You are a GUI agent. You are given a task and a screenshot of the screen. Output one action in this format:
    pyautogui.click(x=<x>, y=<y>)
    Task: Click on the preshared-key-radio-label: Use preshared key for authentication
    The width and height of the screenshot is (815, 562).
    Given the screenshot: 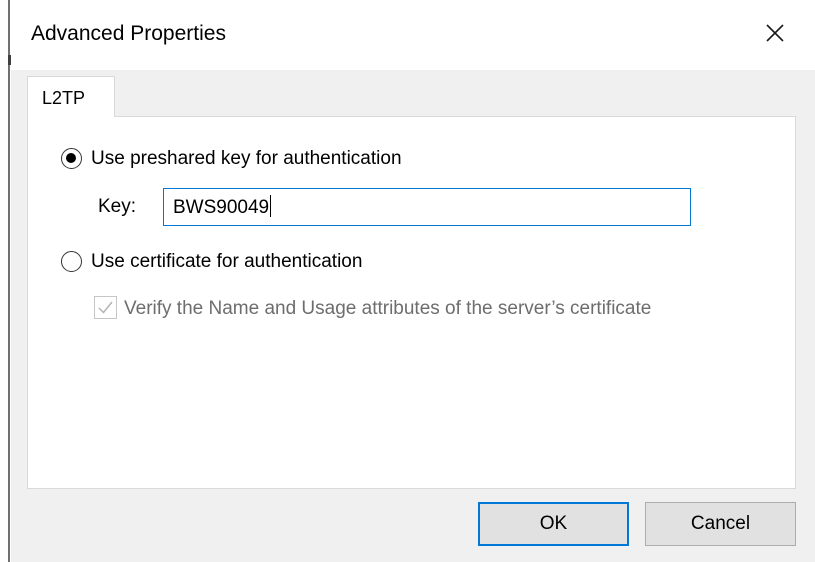 What is the action you would take?
    pyautogui.click(x=246, y=159)
    